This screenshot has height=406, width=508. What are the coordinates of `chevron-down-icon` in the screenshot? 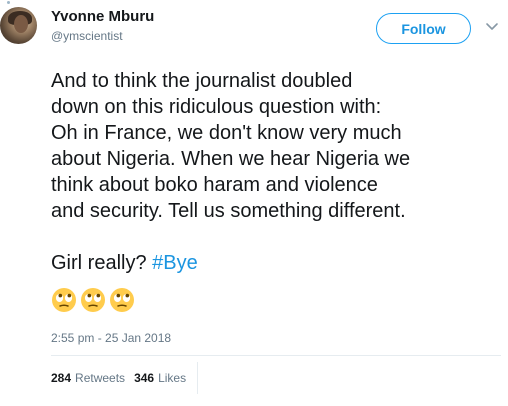 It's located at (492, 26).